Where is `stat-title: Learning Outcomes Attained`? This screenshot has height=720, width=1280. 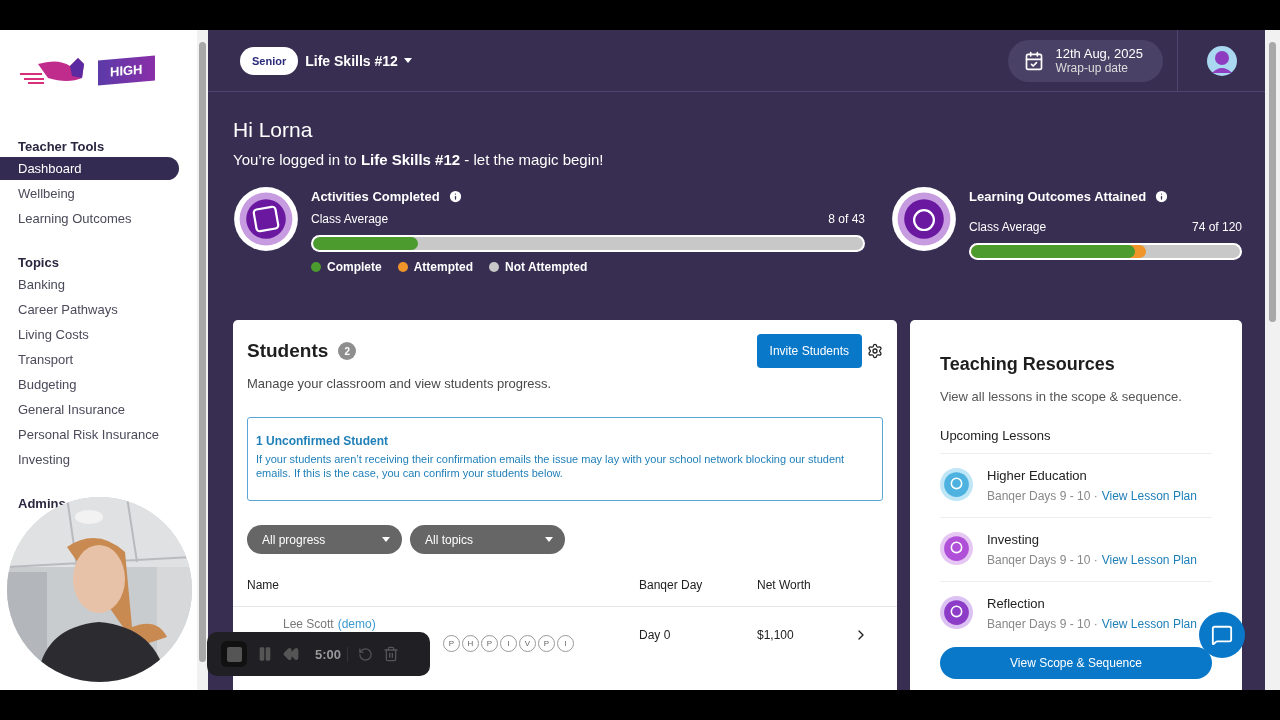 stat-title: Learning Outcomes Attained is located at coordinates (1058, 196).